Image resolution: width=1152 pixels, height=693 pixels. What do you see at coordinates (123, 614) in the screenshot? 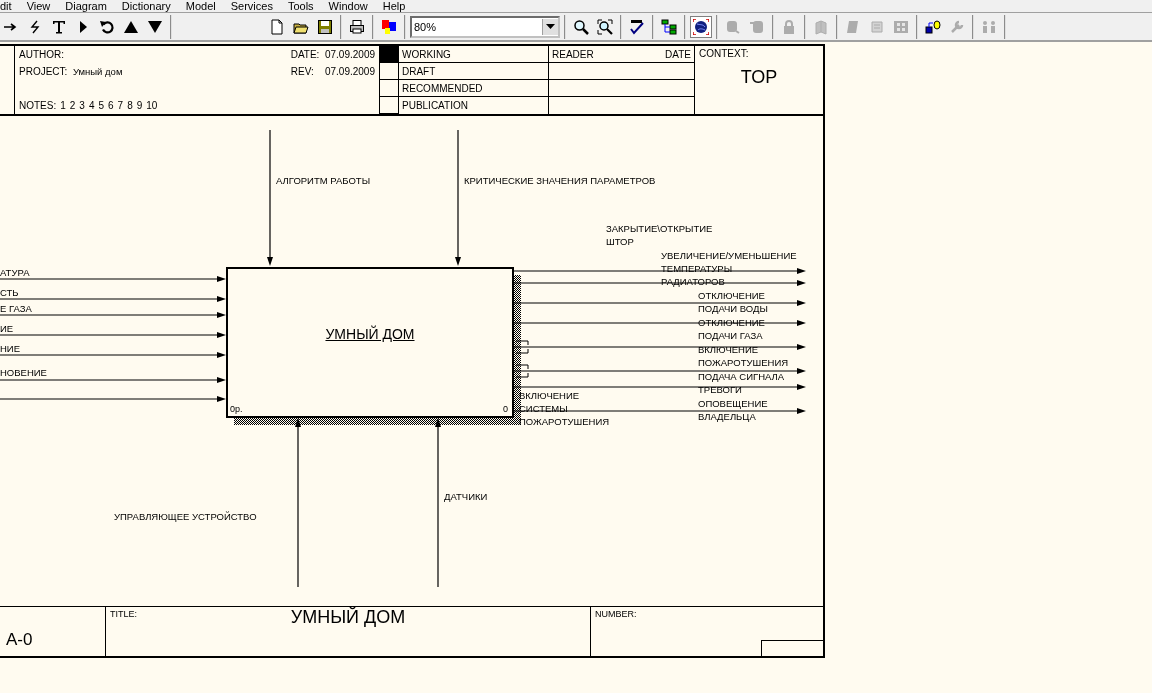
I see `title-label: TITLE:` at bounding box center [123, 614].